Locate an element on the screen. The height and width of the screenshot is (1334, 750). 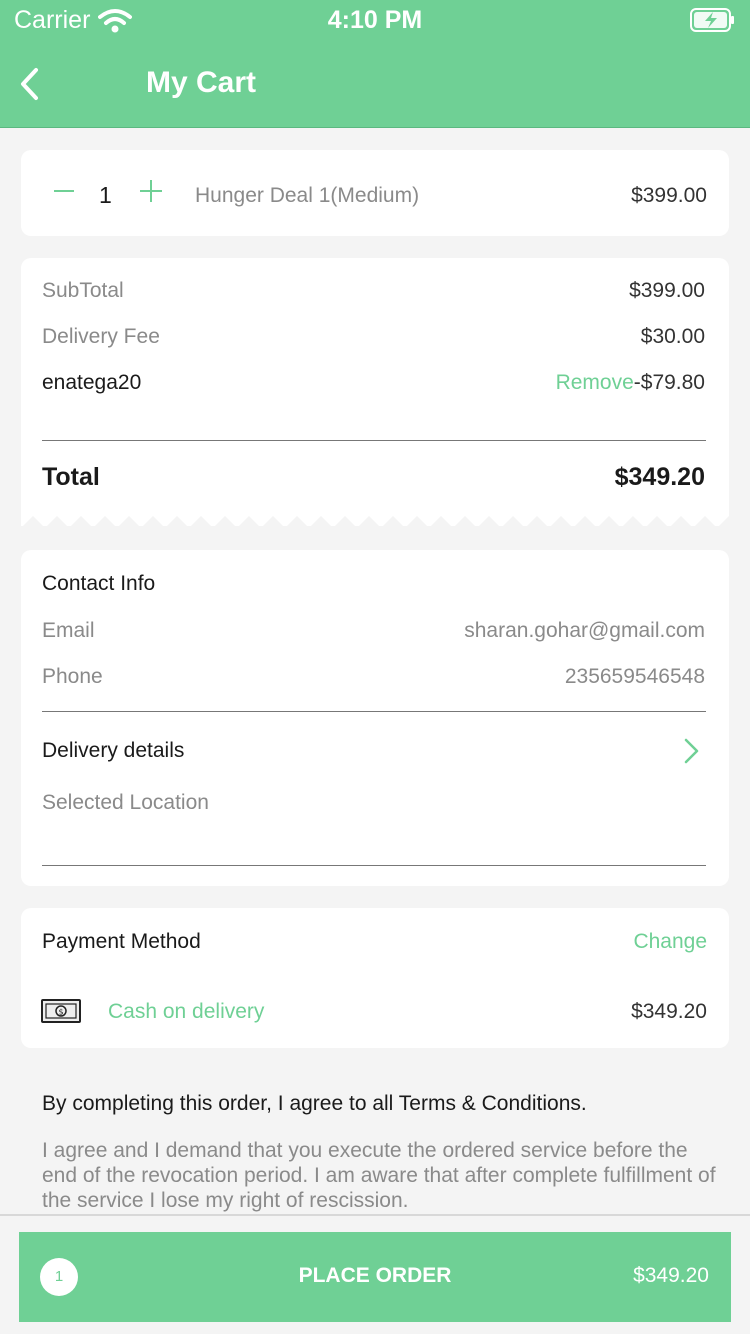
location-divider is located at coordinates (374, 865).